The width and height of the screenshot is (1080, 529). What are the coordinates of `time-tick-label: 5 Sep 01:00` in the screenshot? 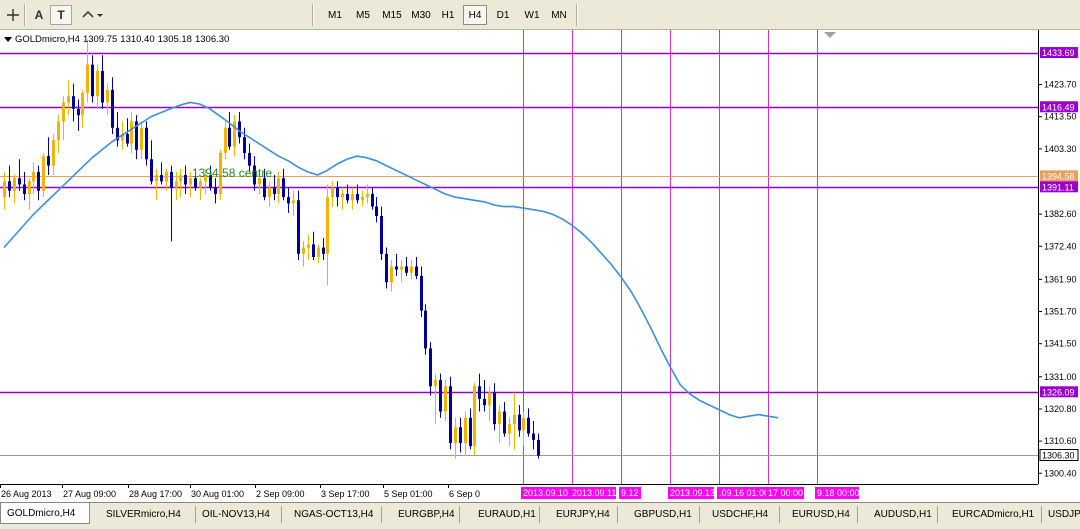 It's located at (408, 494).